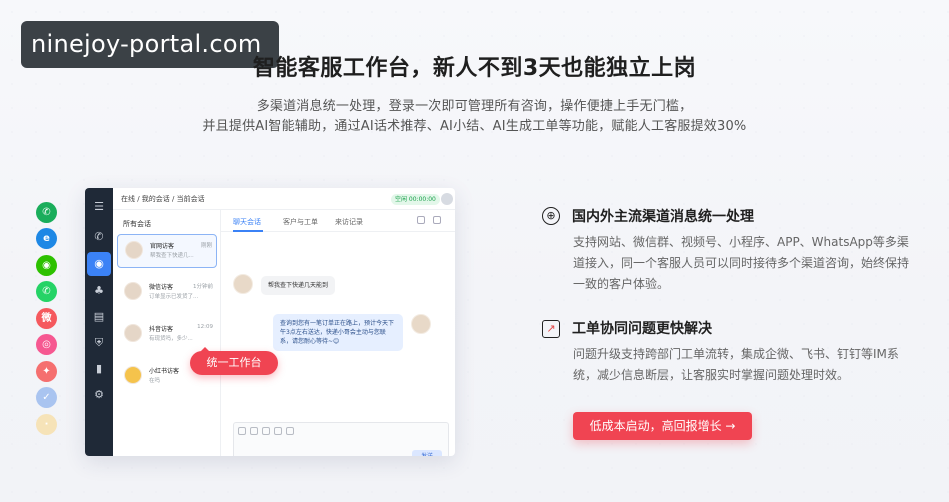 This screenshot has width=949, height=502. What do you see at coordinates (474, 68) in the screenshot?
I see `page-title: 智能客服工作台，新人不到3天也能独立上岗` at bounding box center [474, 68].